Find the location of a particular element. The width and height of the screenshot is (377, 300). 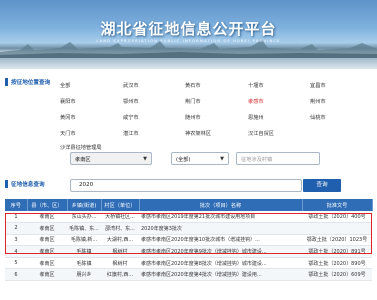

region-link-active: 孝感市 is located at coordinates (256, 101).